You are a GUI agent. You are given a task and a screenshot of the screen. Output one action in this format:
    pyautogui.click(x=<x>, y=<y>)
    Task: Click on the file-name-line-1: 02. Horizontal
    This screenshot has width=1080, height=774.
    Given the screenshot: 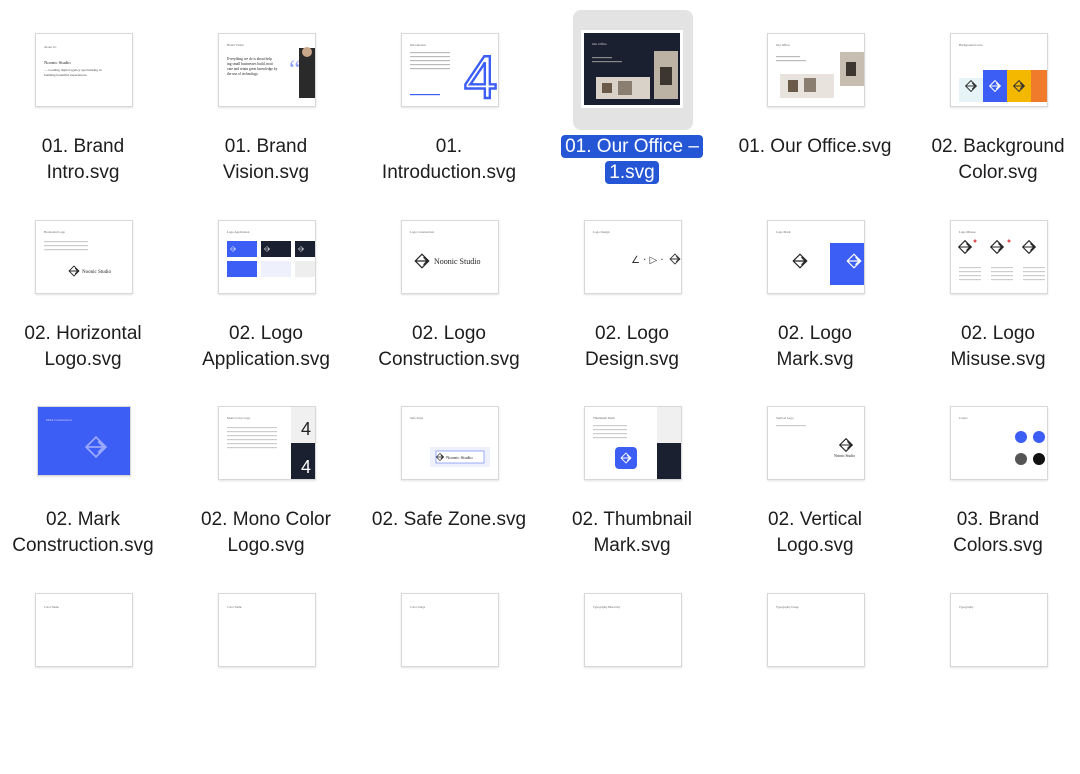 What is the action you would take?
    pyautogui.click(x=83, y=333)
    